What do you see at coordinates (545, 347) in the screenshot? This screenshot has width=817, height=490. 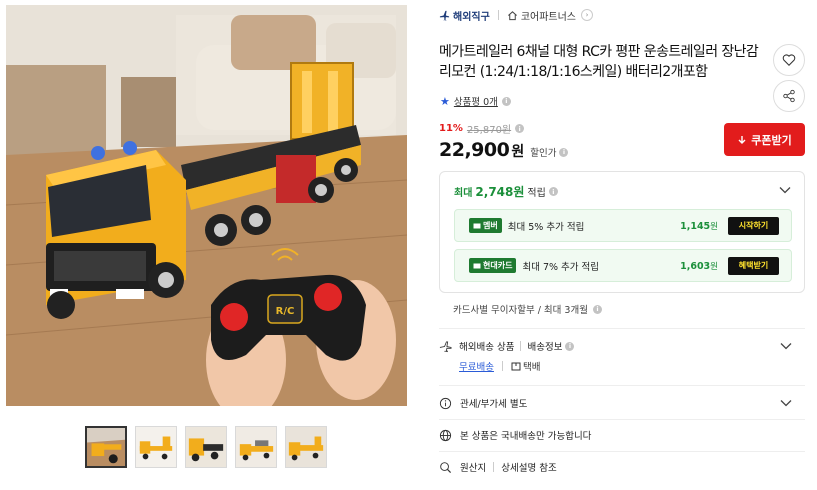 I see `delivery-info-label: 배송정보` at bounding box center [545, 347].